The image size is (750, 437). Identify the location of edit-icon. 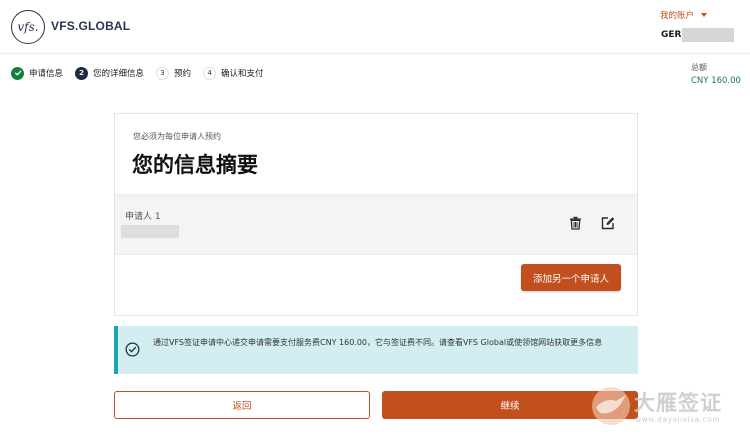
(608, 223).